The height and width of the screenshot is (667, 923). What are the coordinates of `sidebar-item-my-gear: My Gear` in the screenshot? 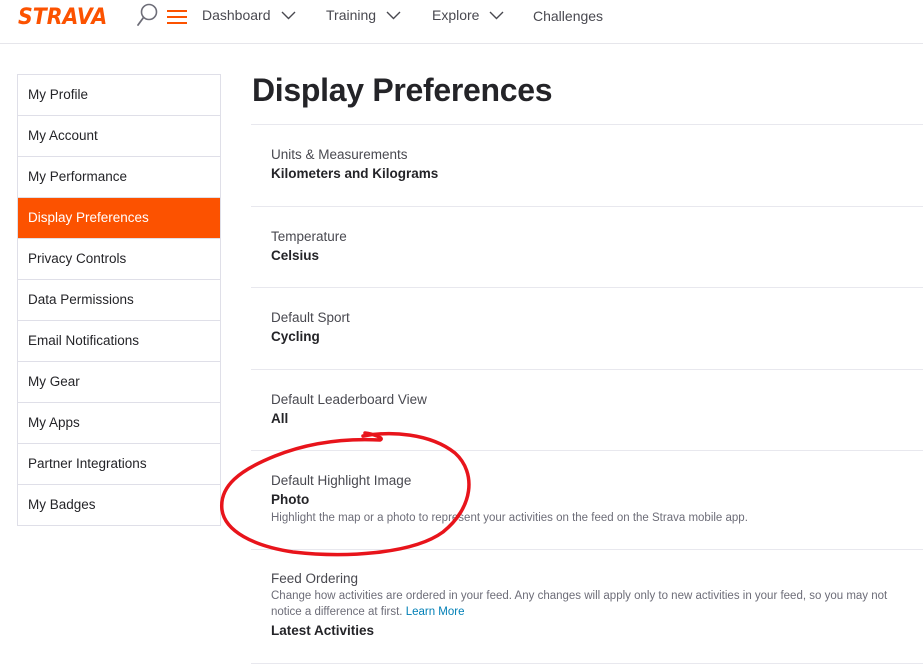 It's located at (119, 382).